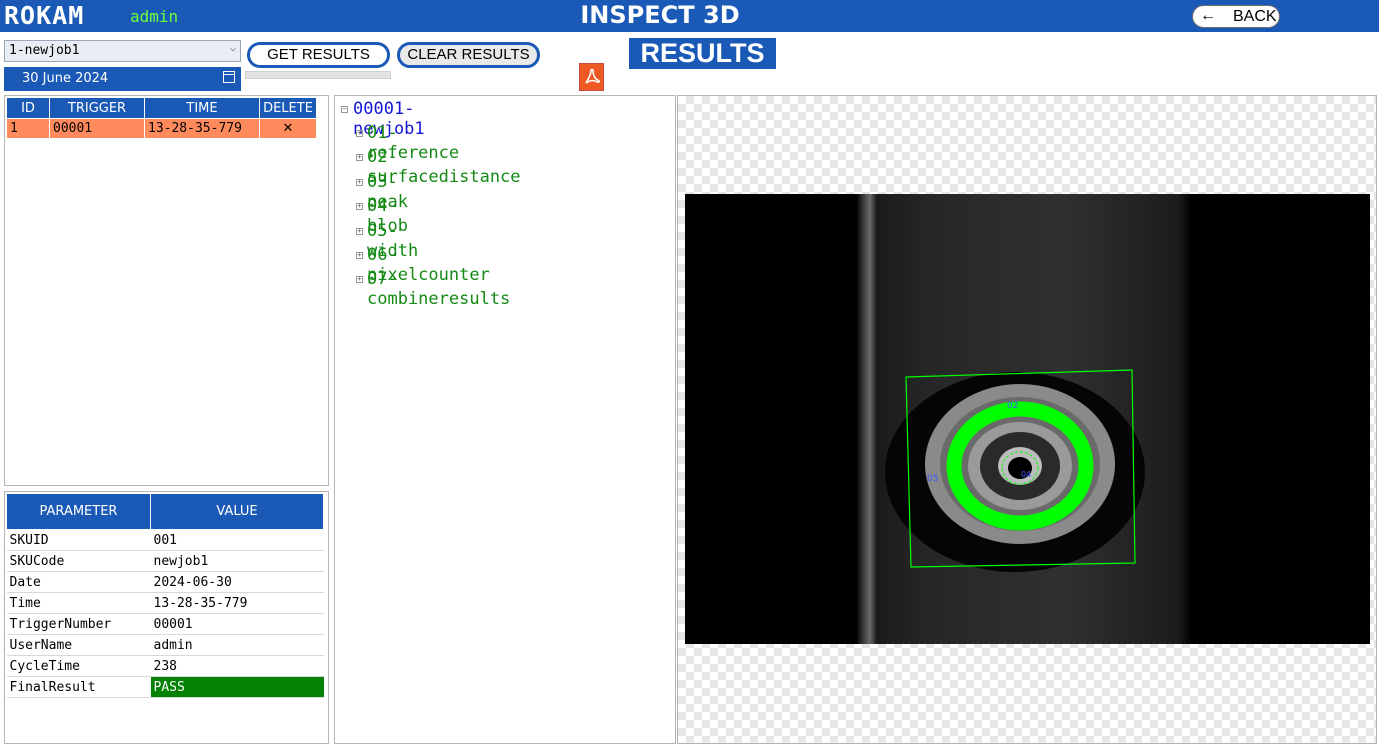 The width and height of the screenshot is (1379, 747). I want to click on tree-item: +06-pixelcounter, so click(415, 264).